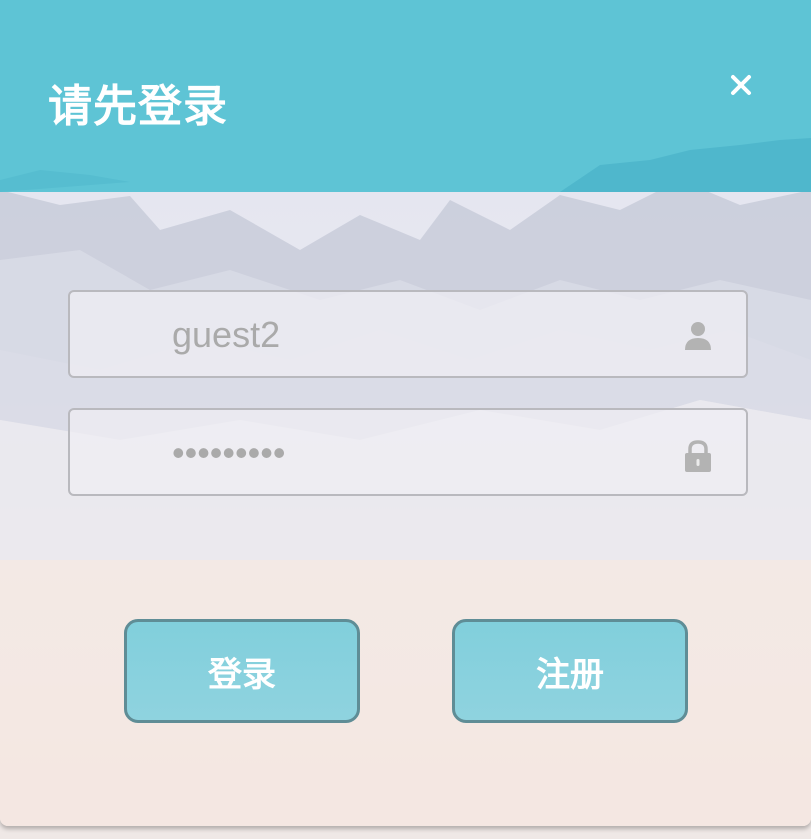 Image resolution: width=811 pixels, height=839 pixels. I want to click on dialog-title: 请先登录, so click(138, 106).